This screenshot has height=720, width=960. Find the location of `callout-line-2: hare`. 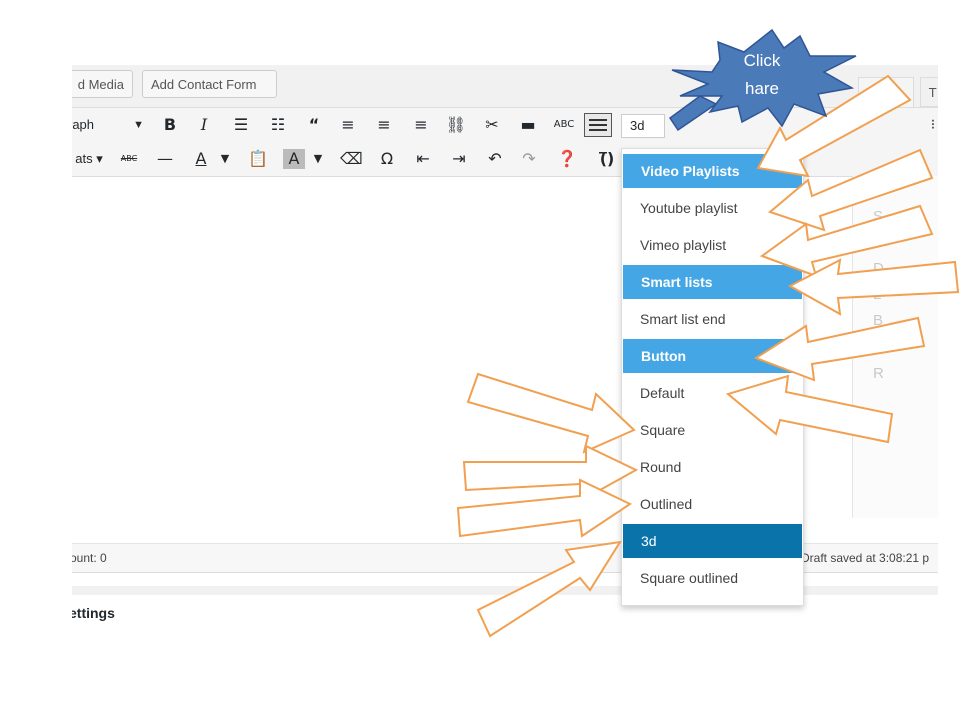

callout-line-2: hare is located at coordinates (762, 88).